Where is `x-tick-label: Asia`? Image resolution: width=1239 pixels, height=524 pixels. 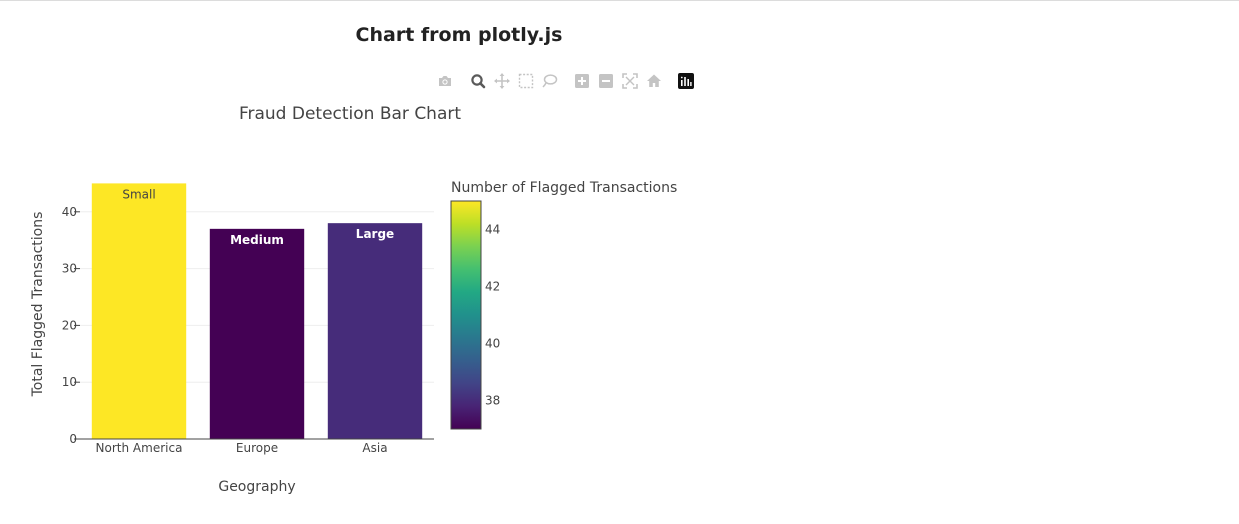 x-tick-label: Asia is located at coordinates (374, 448).